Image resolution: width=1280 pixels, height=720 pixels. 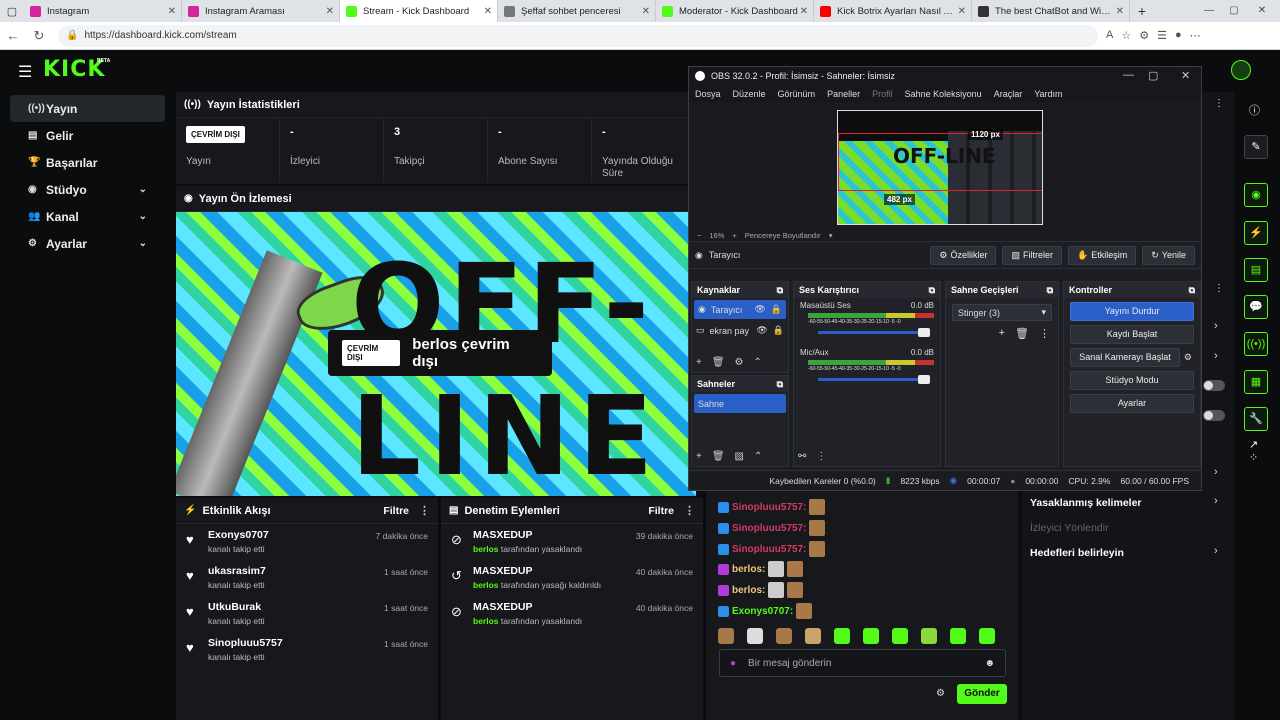 I want to click on avatar, so click(x=1241, y=70).